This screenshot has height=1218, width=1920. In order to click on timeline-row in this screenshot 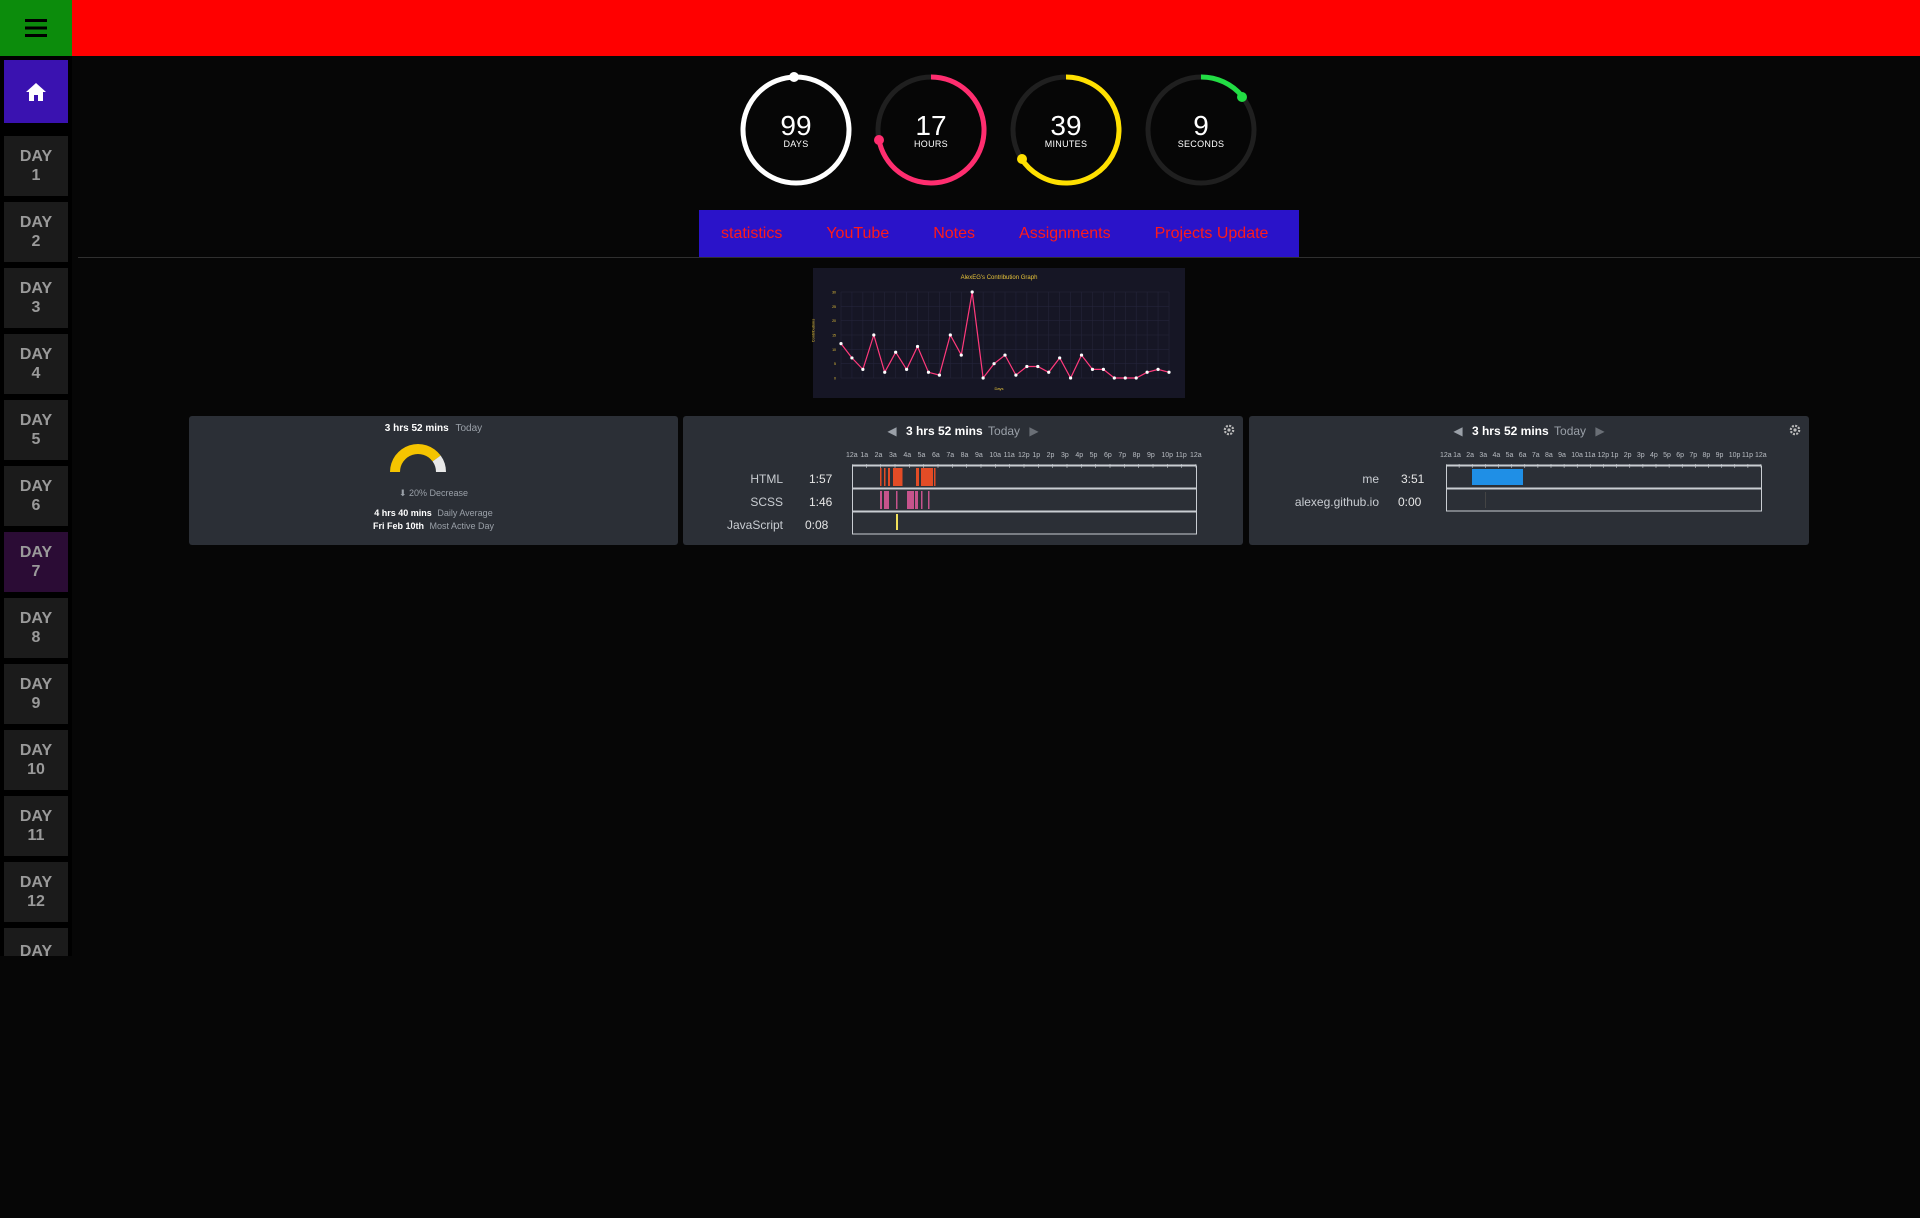, I will do `click(1024, 500)`.